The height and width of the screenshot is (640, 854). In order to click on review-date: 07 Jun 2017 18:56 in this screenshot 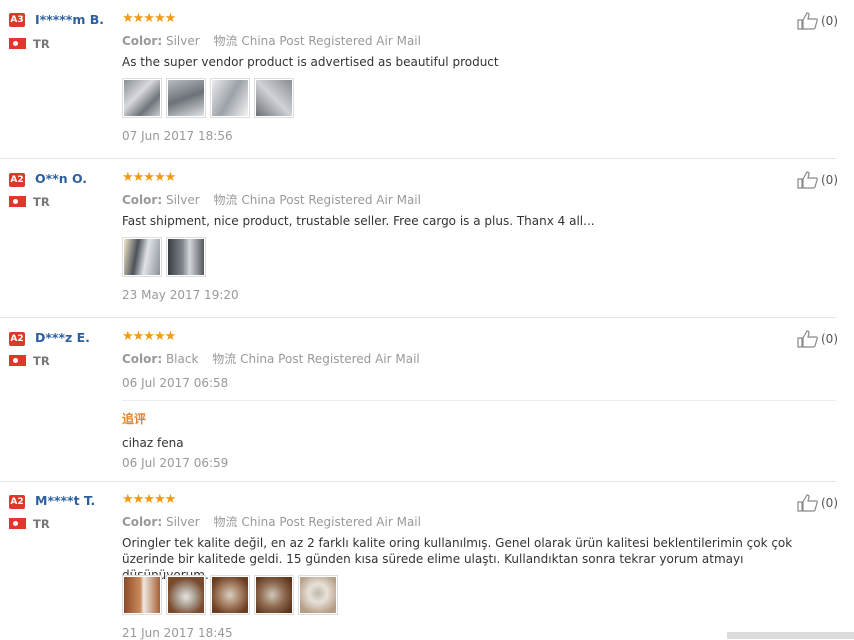, I will do `click(177, 136)`.